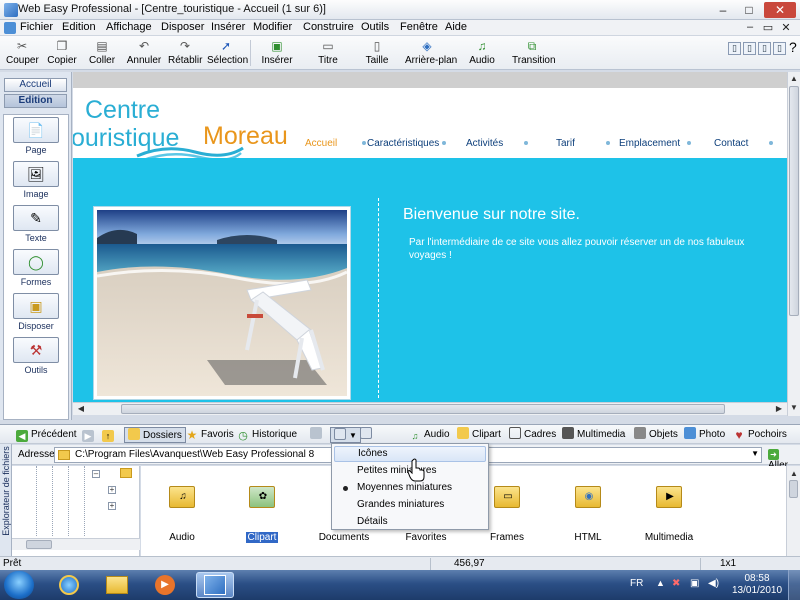 The height and width of the screenshot is (600, 800). I want to click on menu-inserer: Insérer, so click(228, 27).